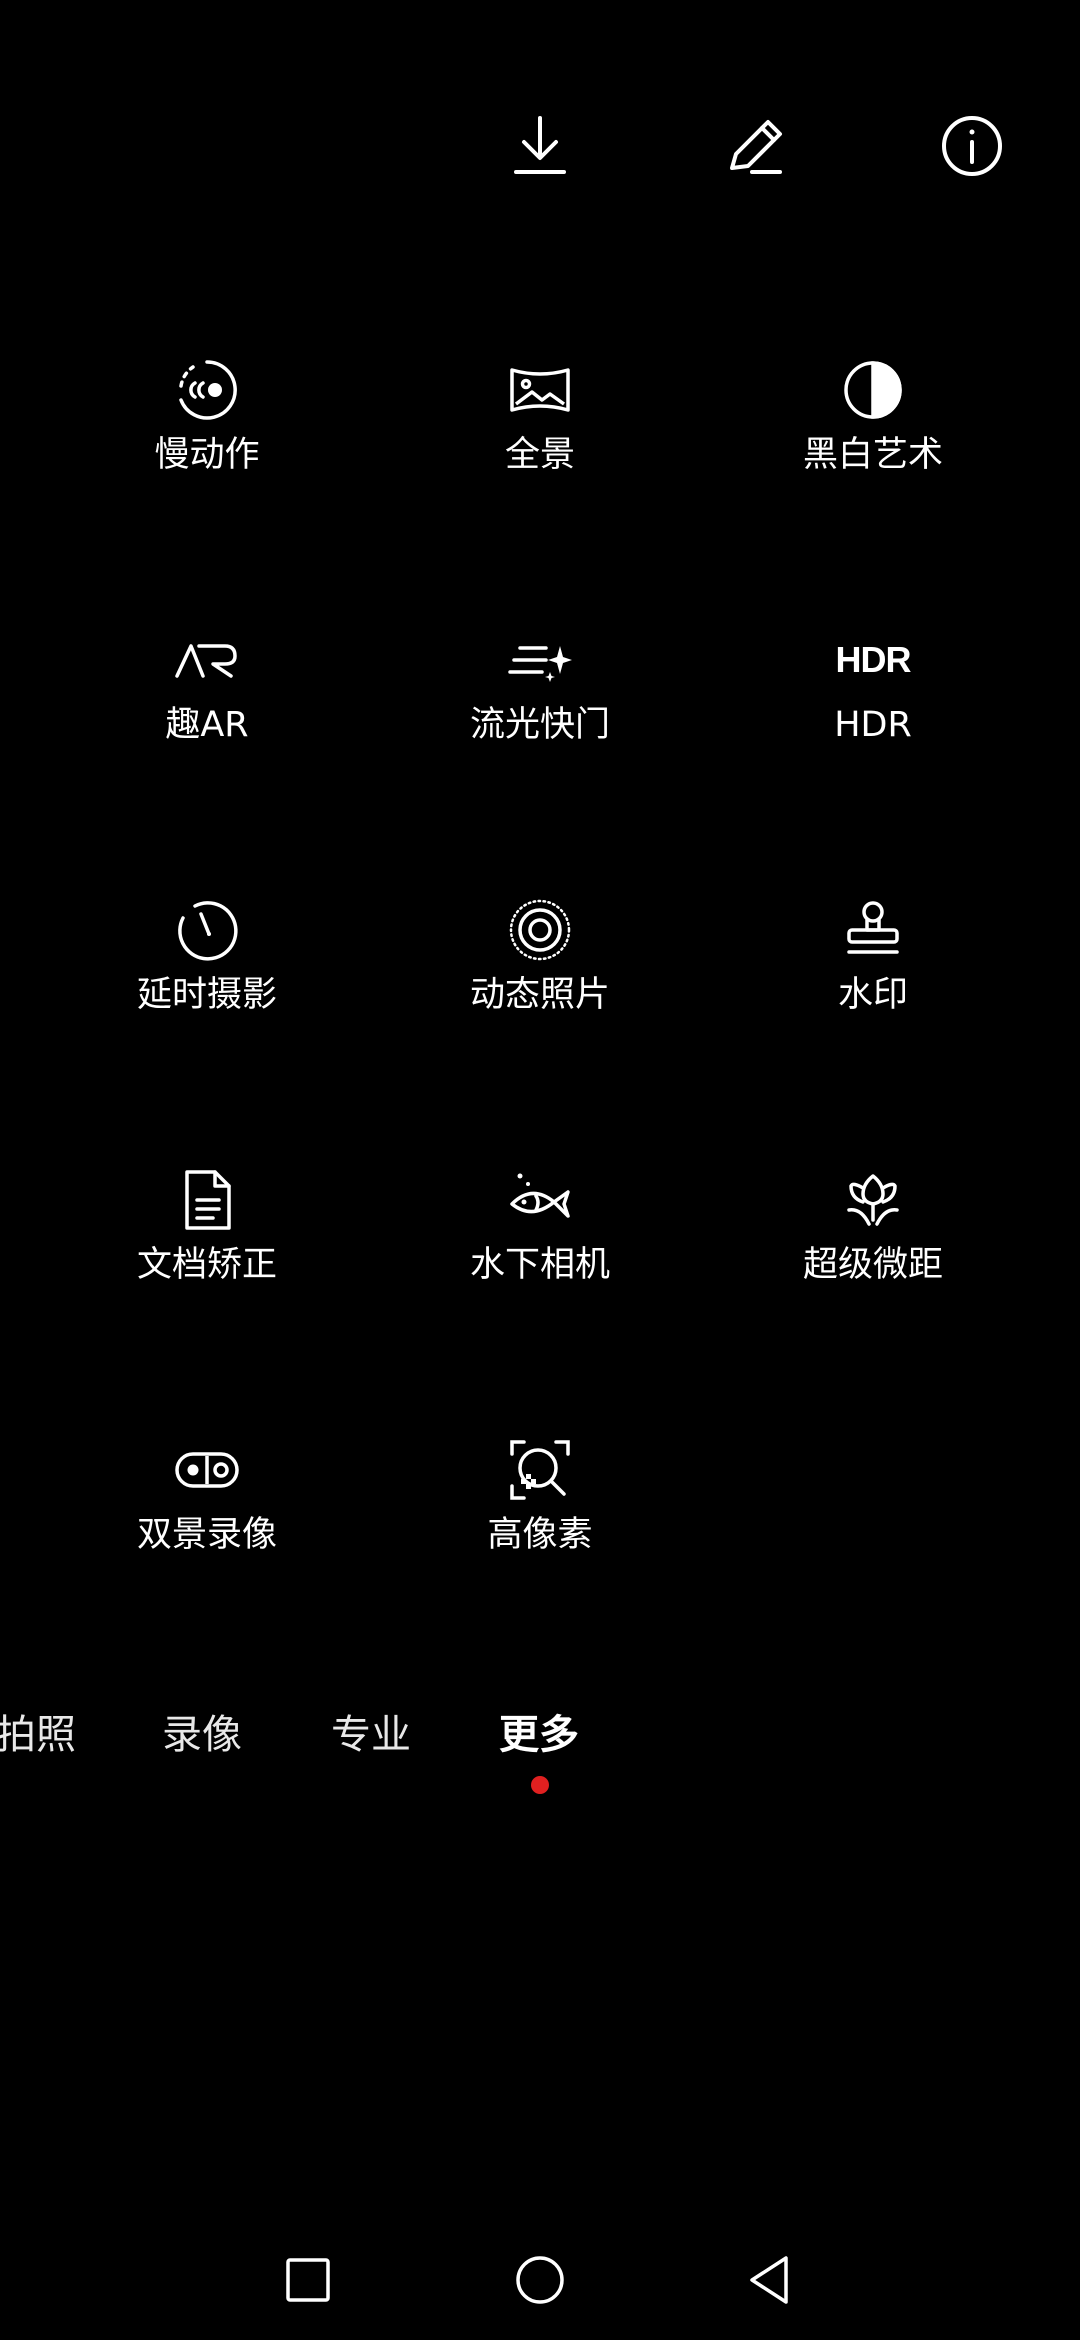  I want to click on mode-slow-motion: 慢动作, so click(207, 422).